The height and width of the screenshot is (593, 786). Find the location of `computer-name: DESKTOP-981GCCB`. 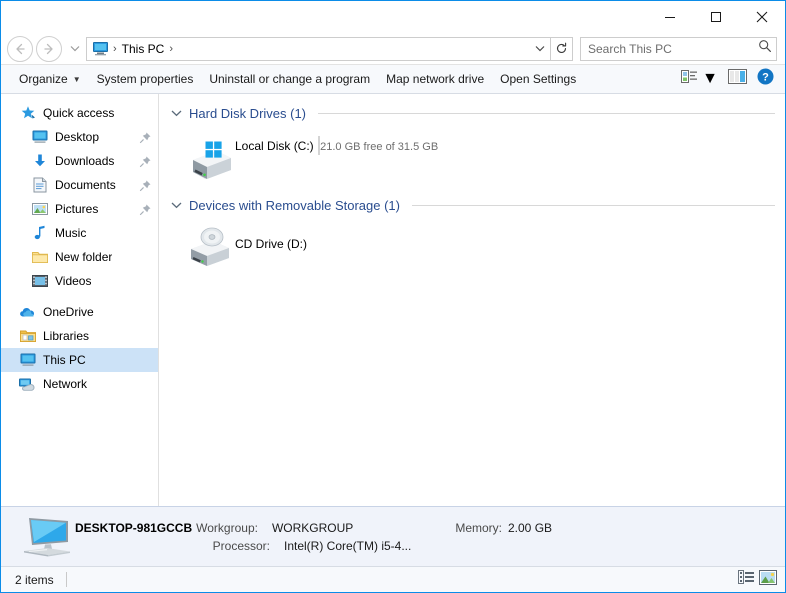

computer-name: DESKTOP-981GCCB is located at coordinates (134, 527).